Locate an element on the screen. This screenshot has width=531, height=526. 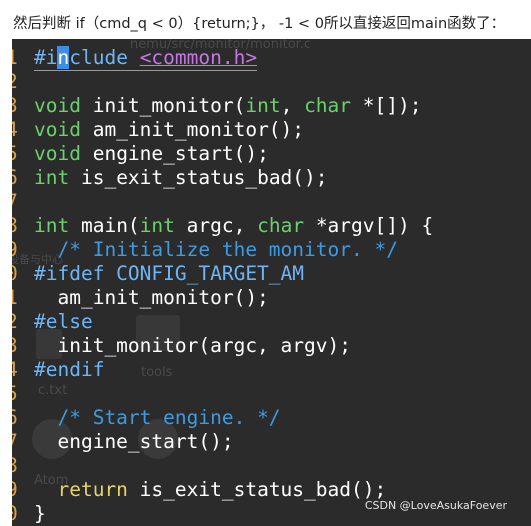
code-token: clude is located at coordinates (104, 57).